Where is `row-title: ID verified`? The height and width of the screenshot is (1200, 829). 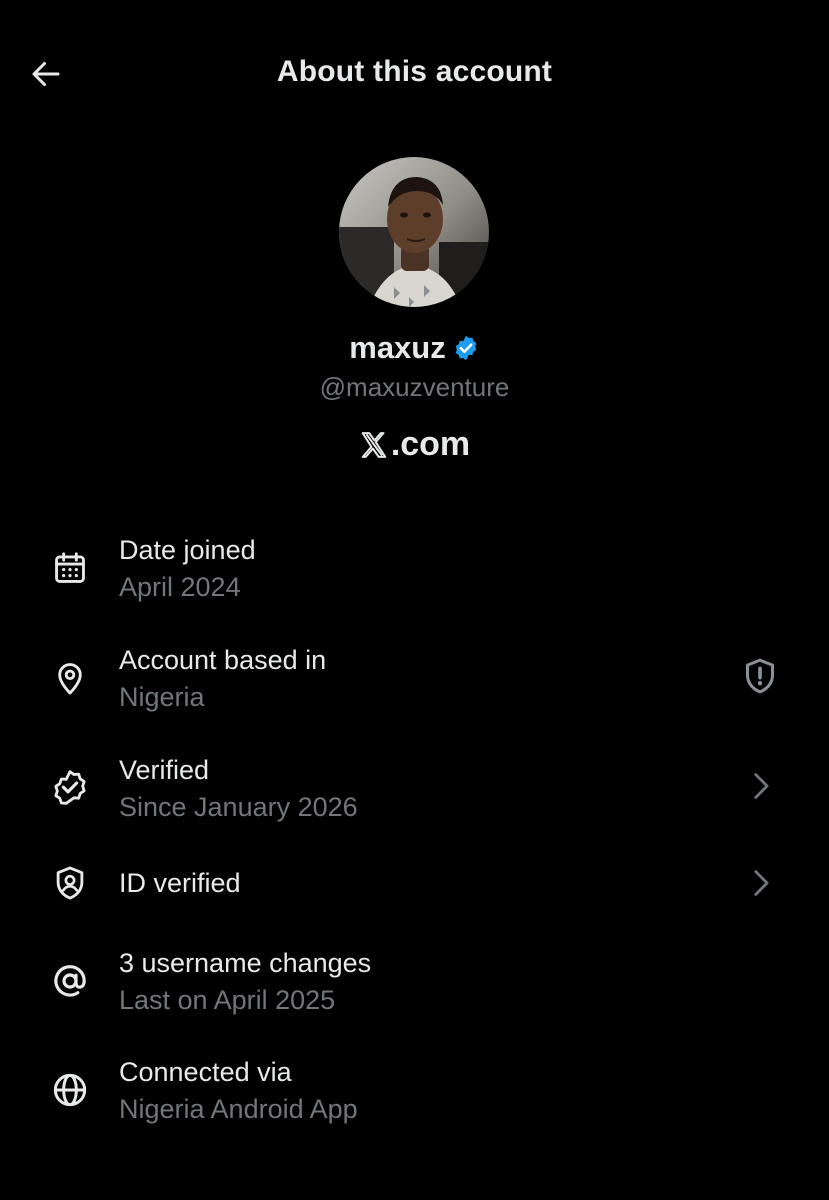
row-title: ID verified is located at coordinates (180, 883).